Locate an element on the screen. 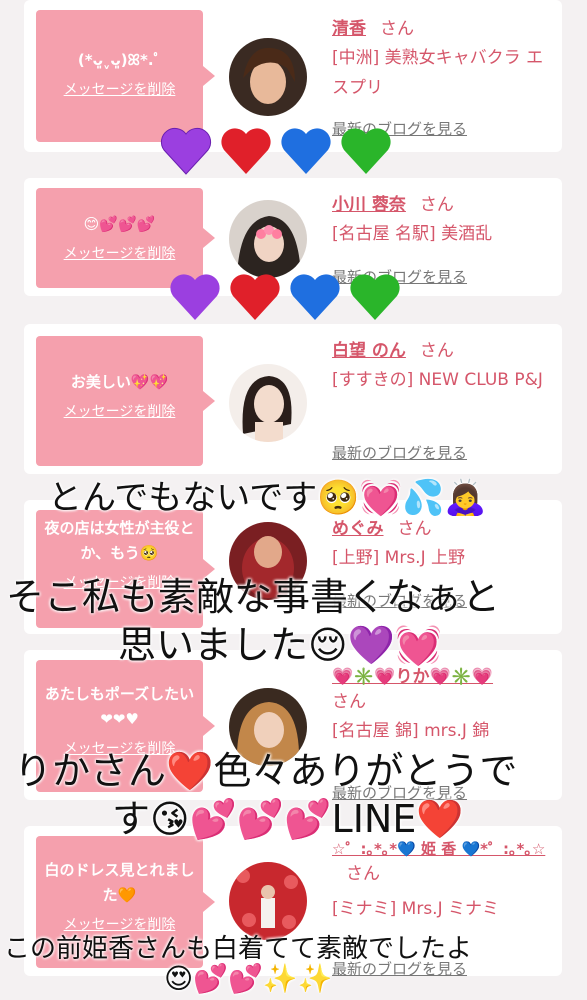 The height and width of the screenshot is (1000, 587). profile-info: めぐみ さん [上野] Mrs.J 上野 最新のブログを見る is located at coordinates (444, 562).